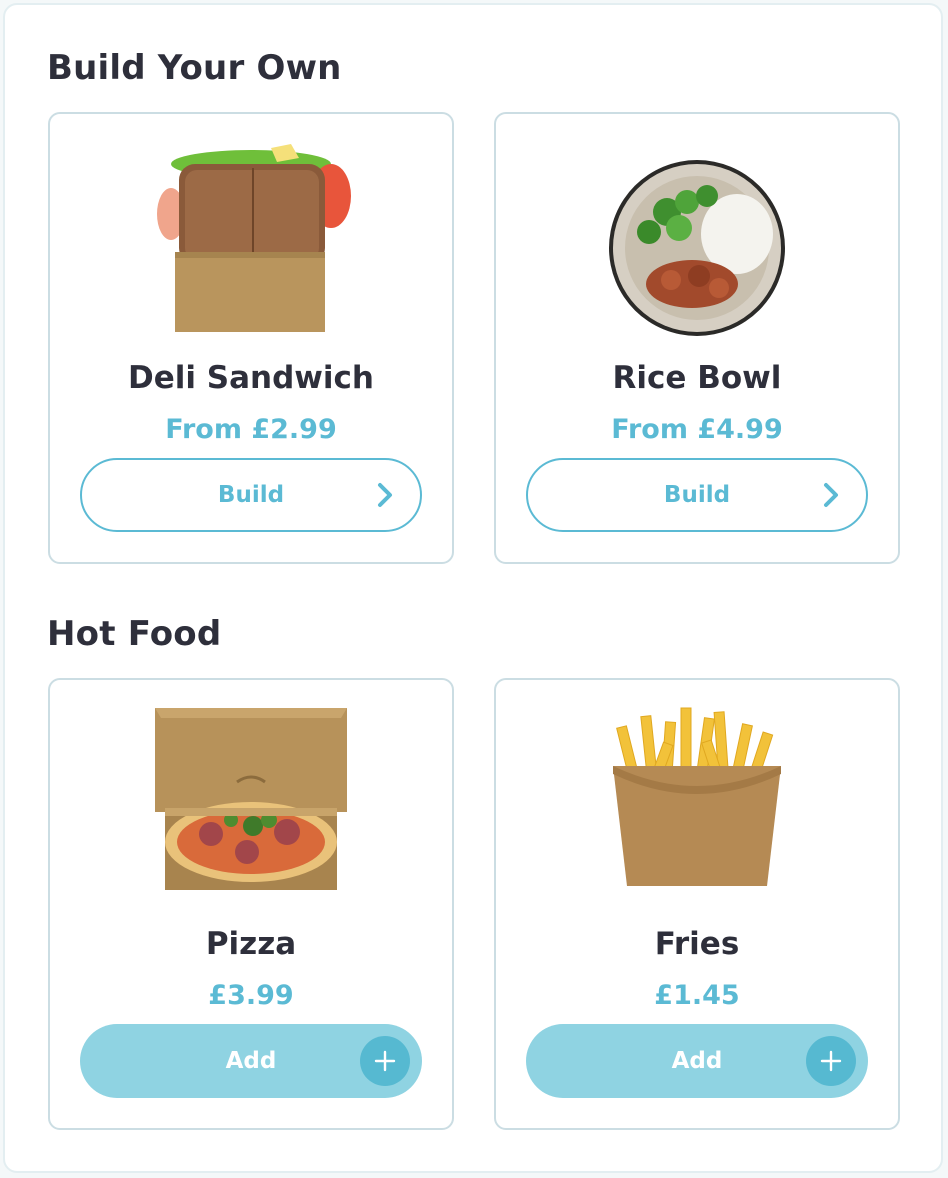 The image size is (948, 1178). What do you see at coordinates (697, 429) in the screenshot?
I see `product-price: From £4.99` at bounding box center [697, 429].